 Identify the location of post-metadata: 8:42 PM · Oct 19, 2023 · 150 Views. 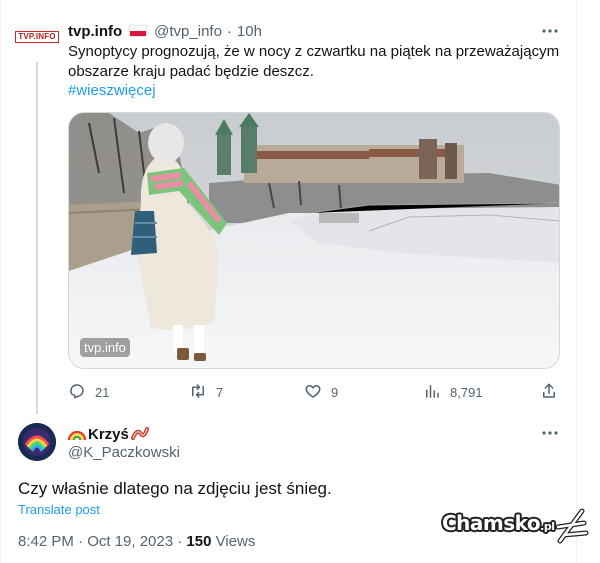
(136, 541).